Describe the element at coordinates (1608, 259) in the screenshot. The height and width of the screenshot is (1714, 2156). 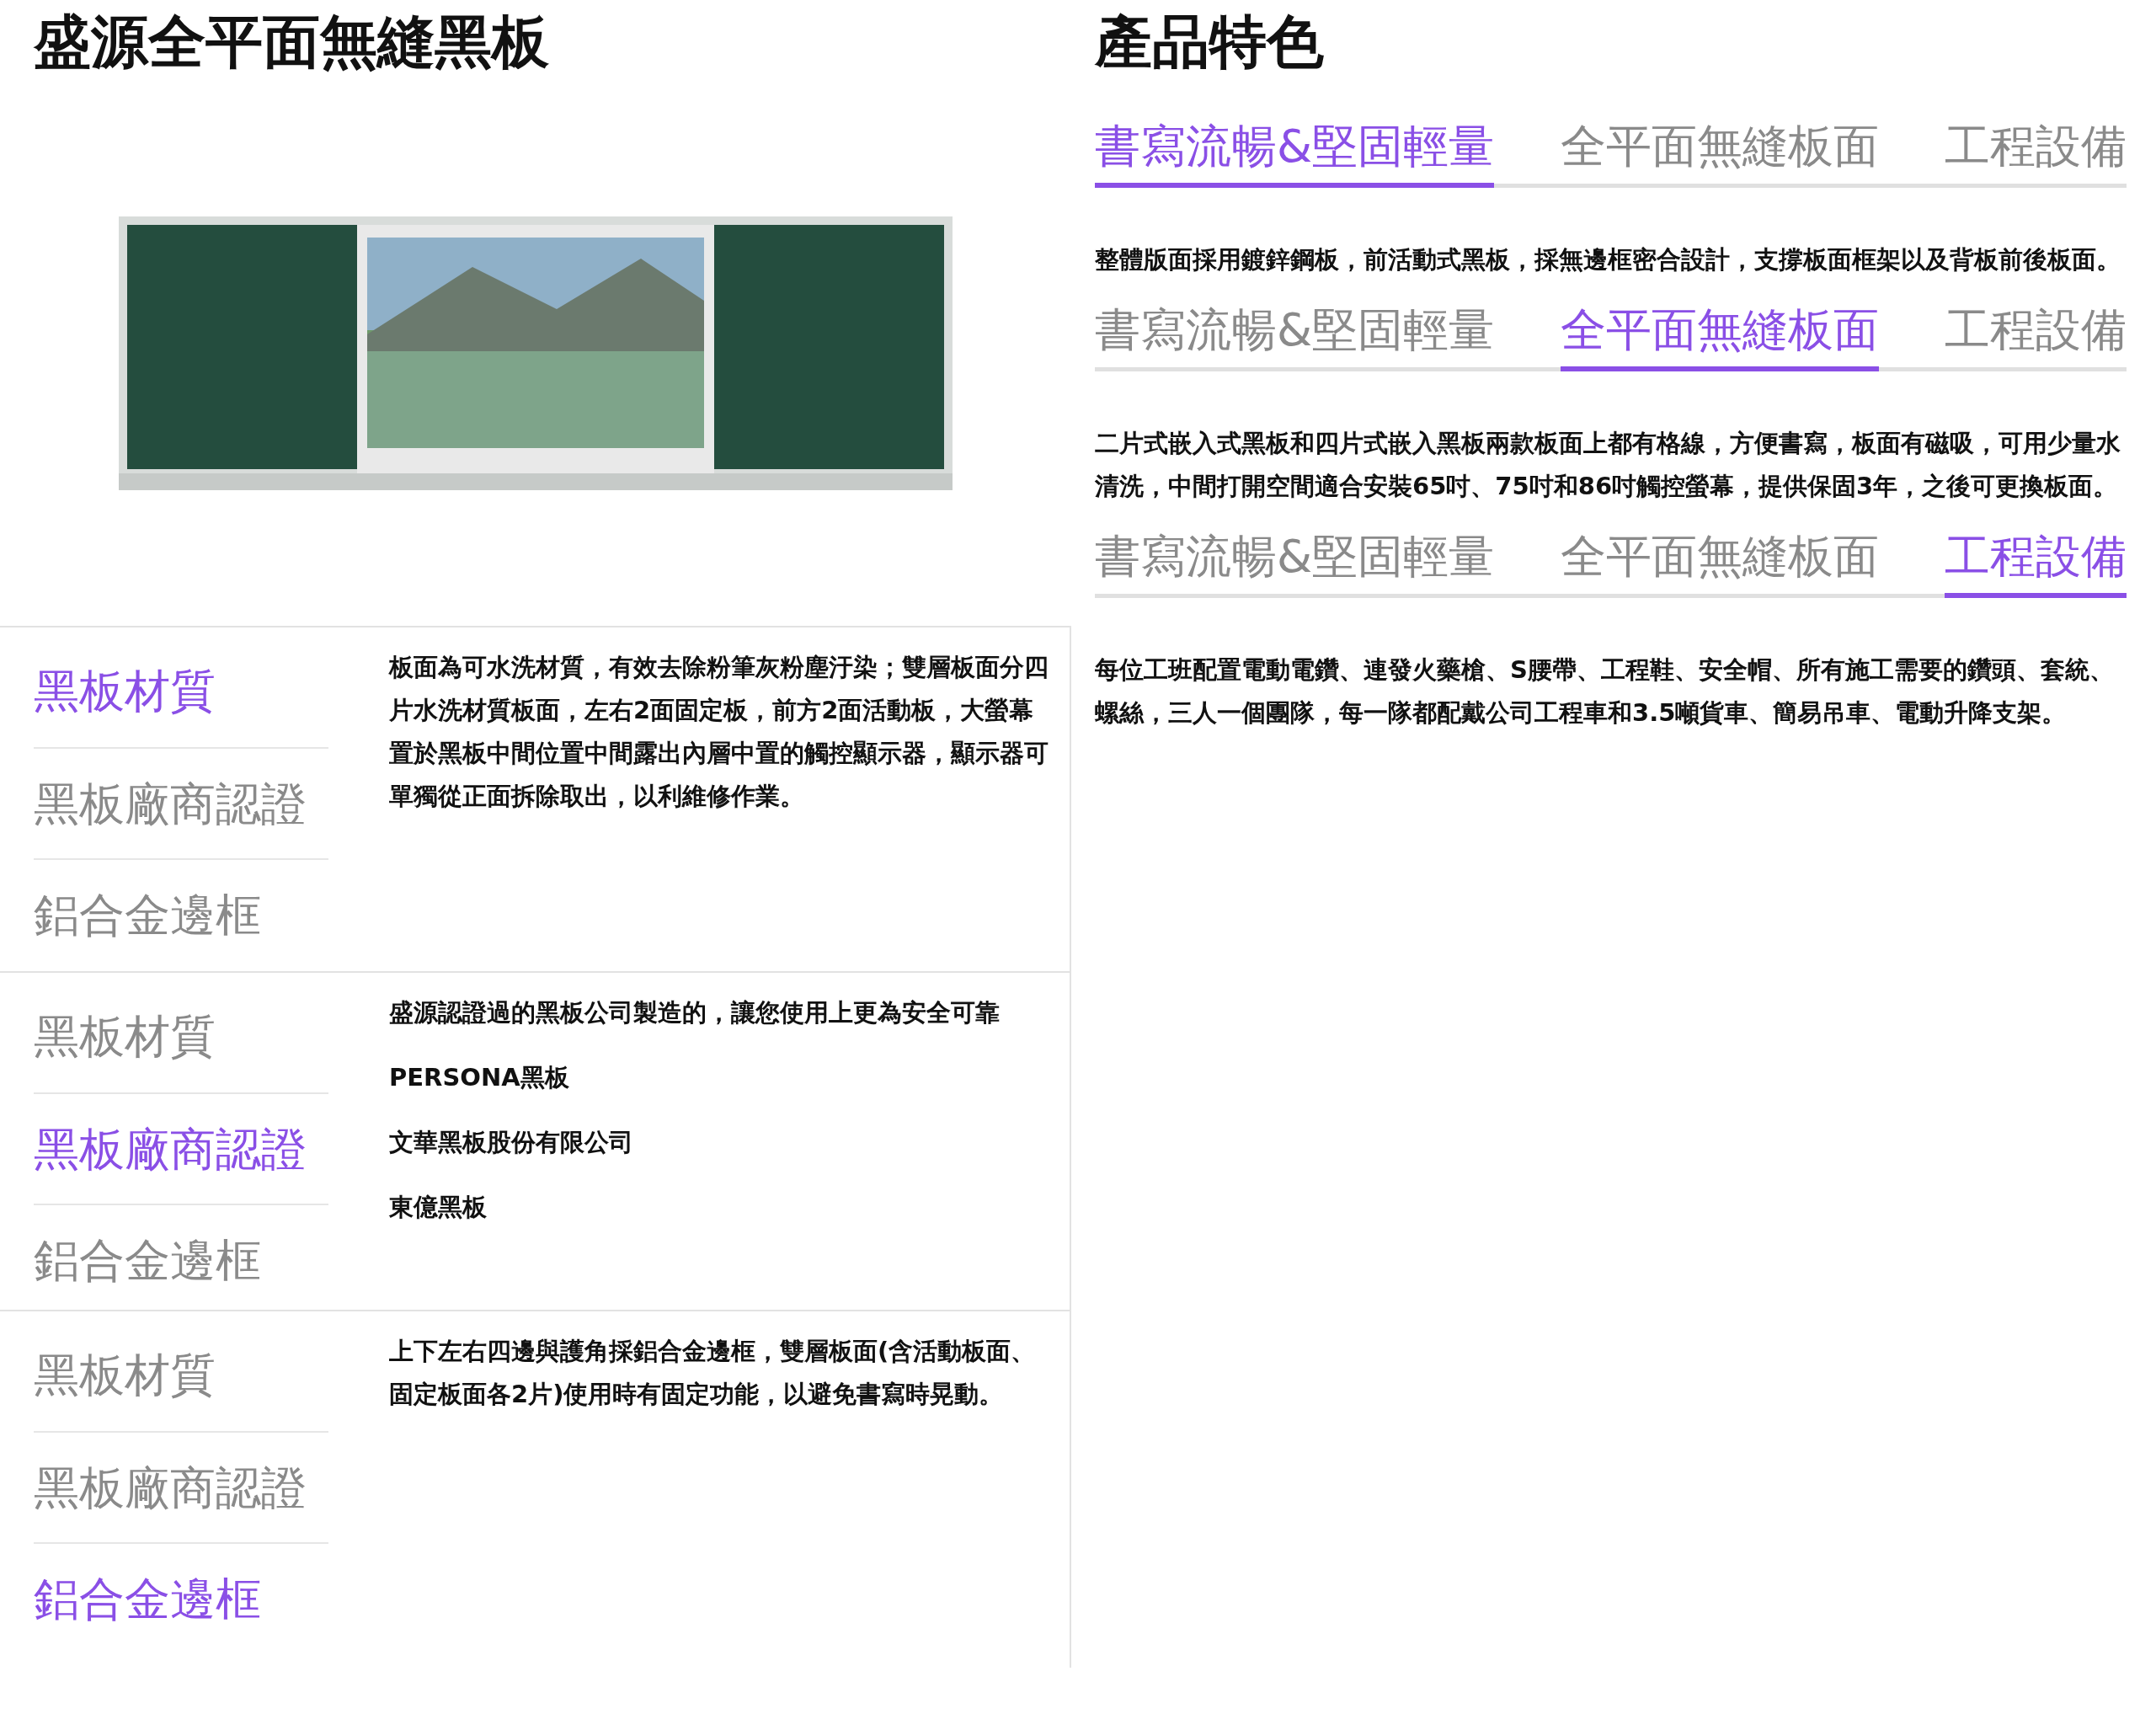
I see `feature-text: 整體版面採用鍍鋅鋼板，前活動式黑板，採無邊框密合設計，支撐板面框架以及背板前後板面。` at that location.